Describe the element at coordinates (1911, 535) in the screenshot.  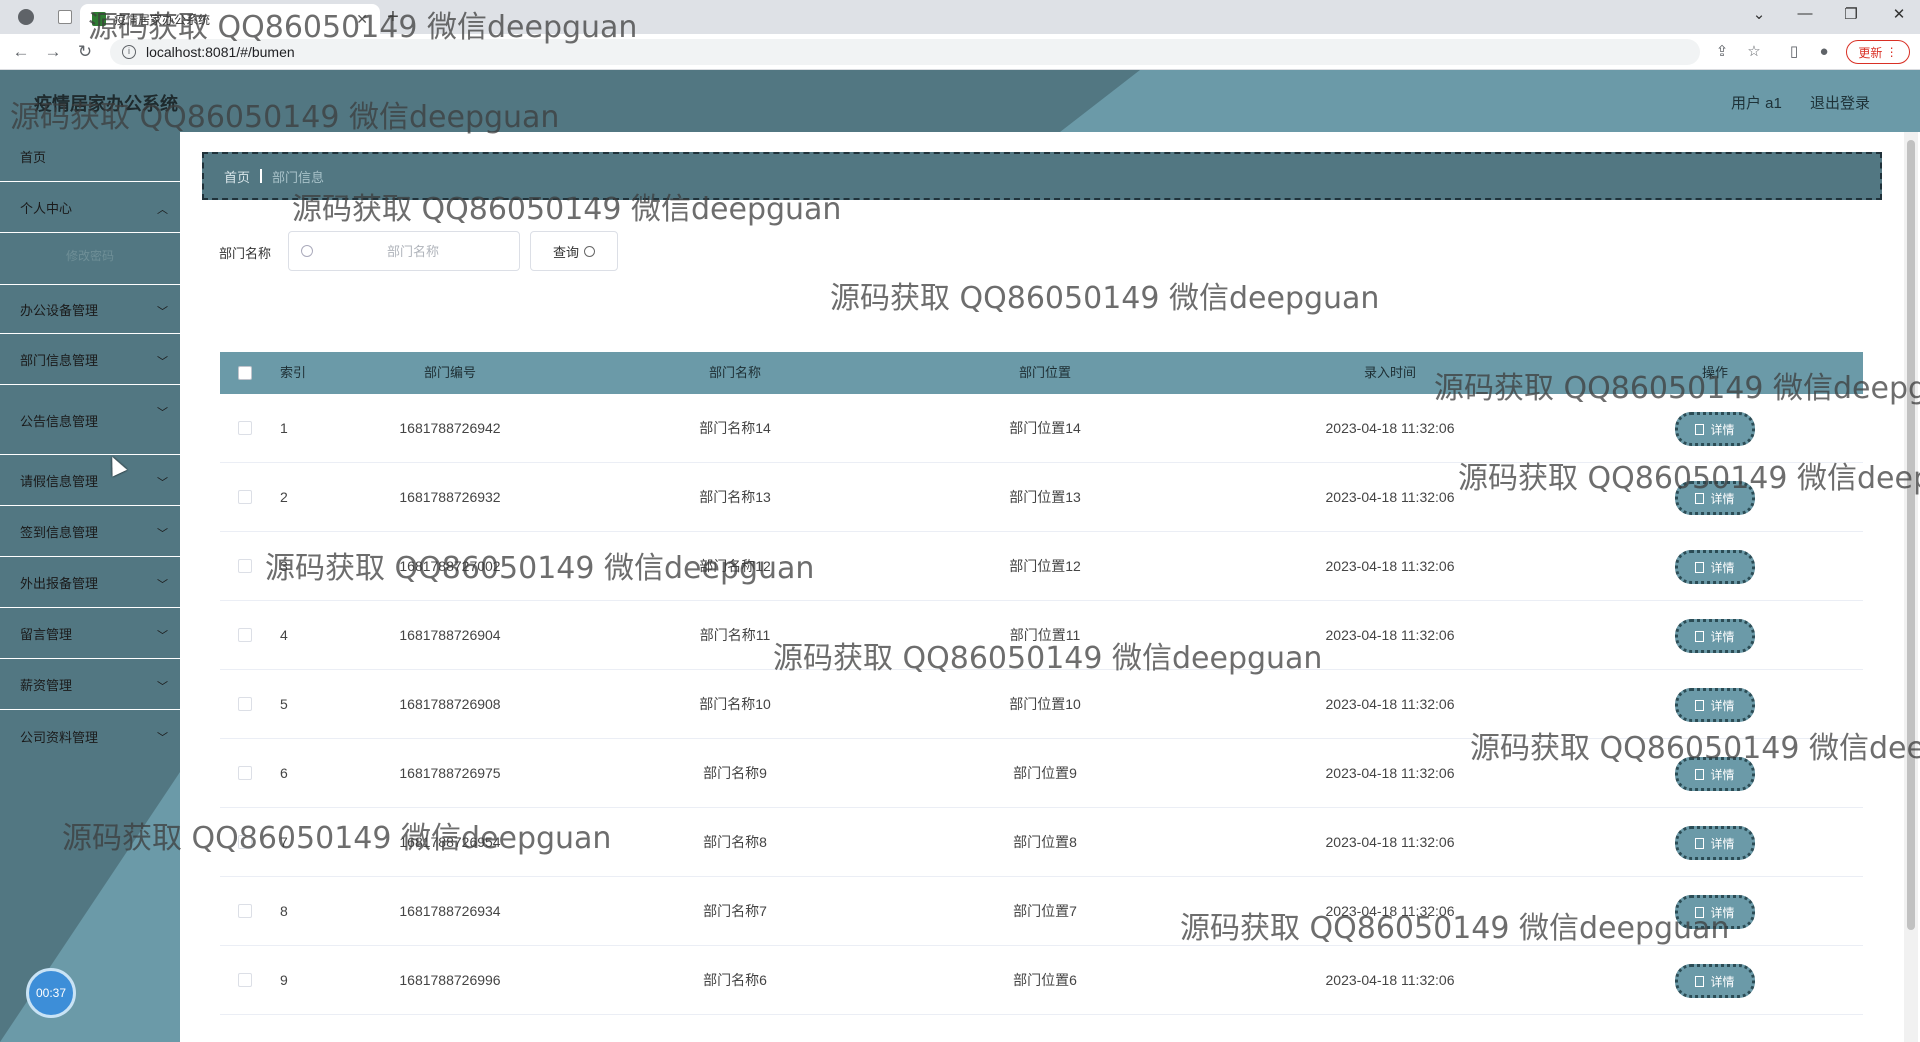
I see `scrollbar-thumb` at that location.